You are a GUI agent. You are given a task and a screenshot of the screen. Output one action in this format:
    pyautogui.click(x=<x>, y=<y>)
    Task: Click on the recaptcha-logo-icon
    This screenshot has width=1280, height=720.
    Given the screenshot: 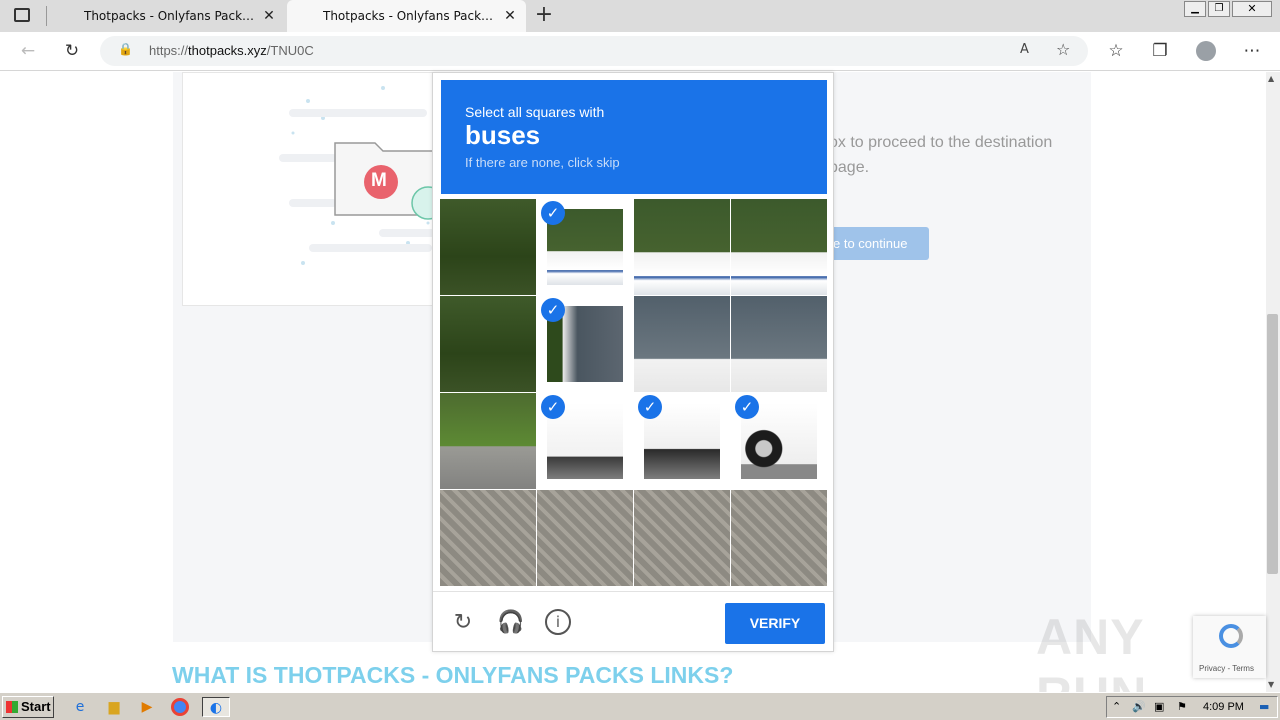 What is the action you would take?
    pyautogui.click(x=1231, y=636)
    